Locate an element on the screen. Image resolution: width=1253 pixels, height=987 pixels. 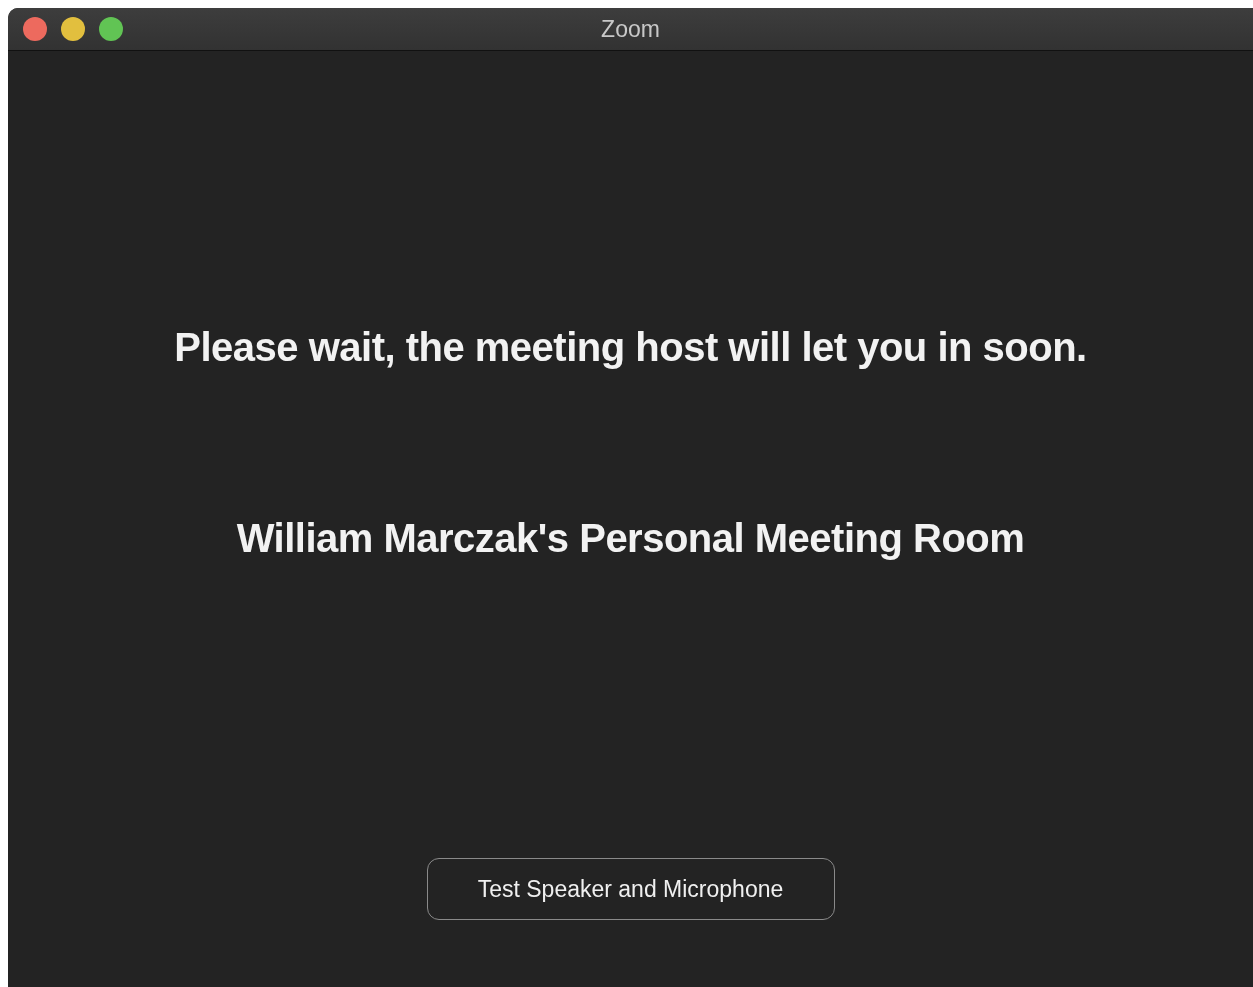
window-title: Zoom is located at coordinates (630, 29).